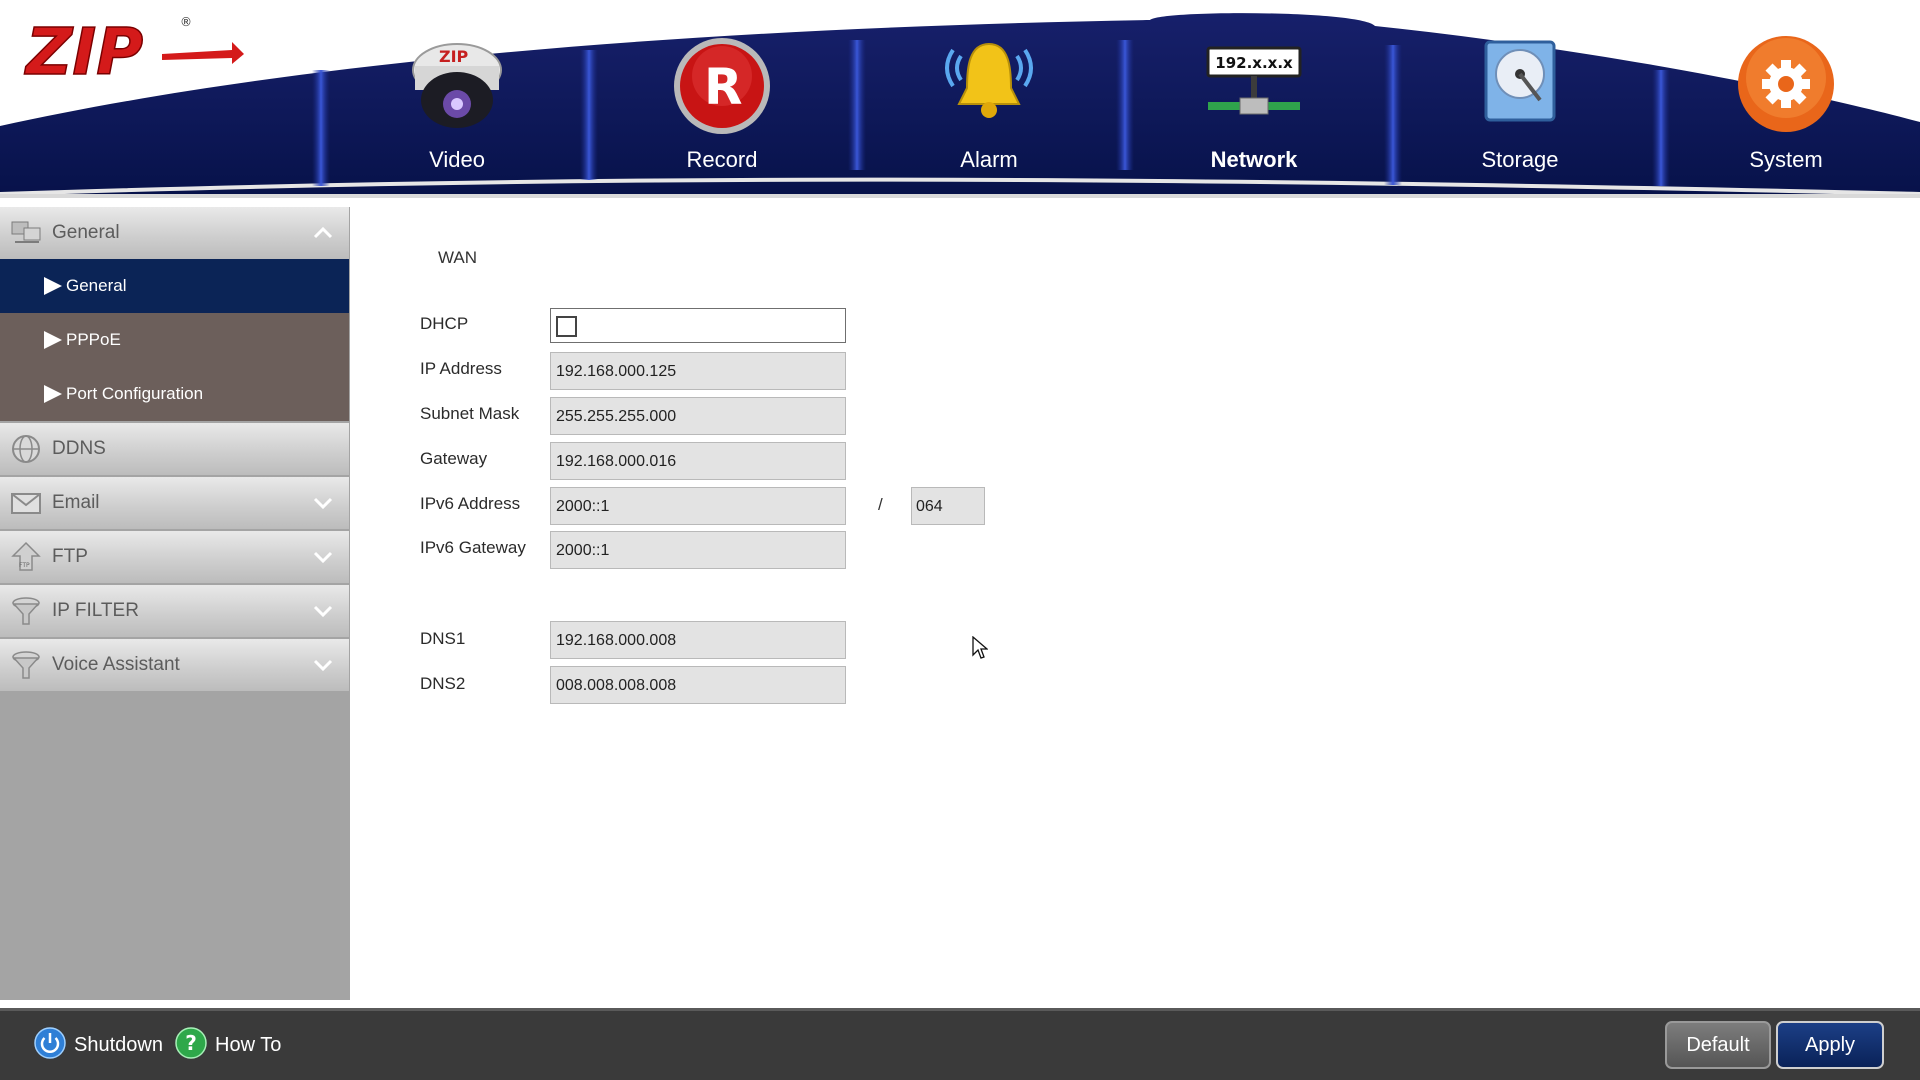  What do you see at coordinates (698, 506) in the screenshot?
I see `ipv6-address-field: 2000::1` at bounding box center [698, 506].